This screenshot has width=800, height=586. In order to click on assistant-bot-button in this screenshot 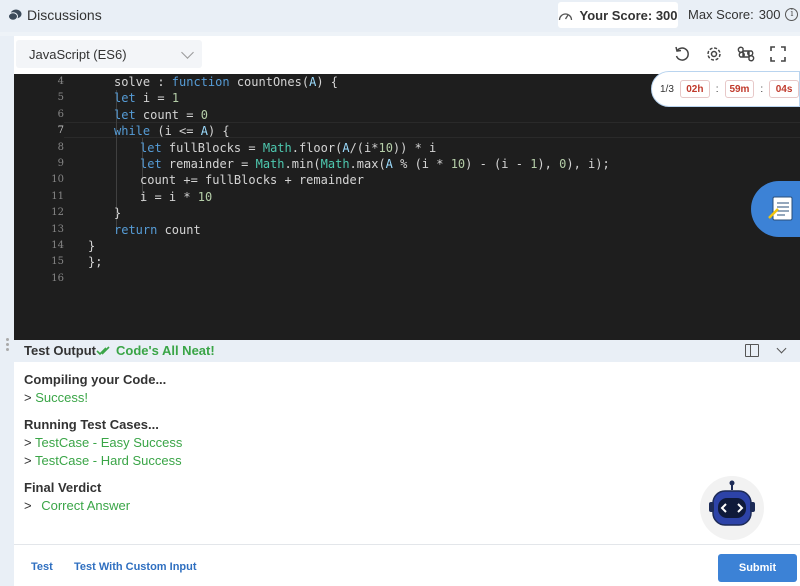, I will do `click(732, 508)`.